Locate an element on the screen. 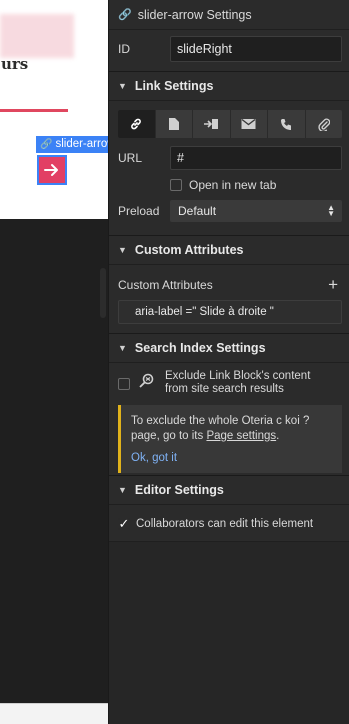  phone-icon is located at coordinates (285, 124).